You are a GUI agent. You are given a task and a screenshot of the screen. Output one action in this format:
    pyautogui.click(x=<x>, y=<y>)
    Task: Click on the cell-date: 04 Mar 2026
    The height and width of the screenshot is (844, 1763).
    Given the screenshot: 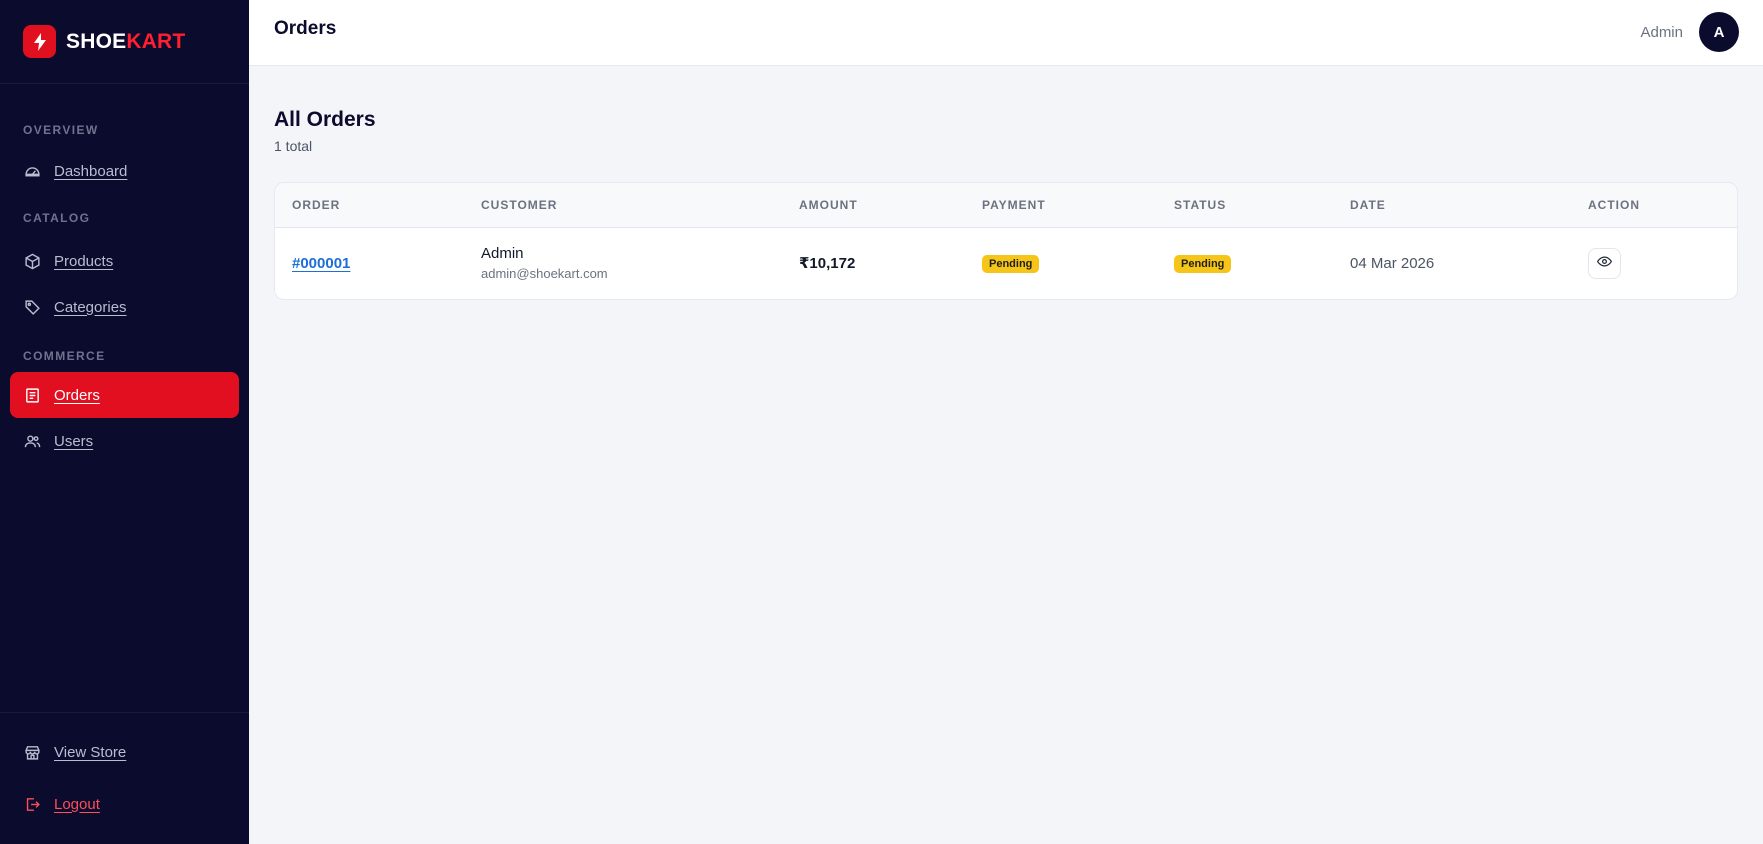 What is the action you would take?
    pyautogui.click(x=1452, y=263)
    